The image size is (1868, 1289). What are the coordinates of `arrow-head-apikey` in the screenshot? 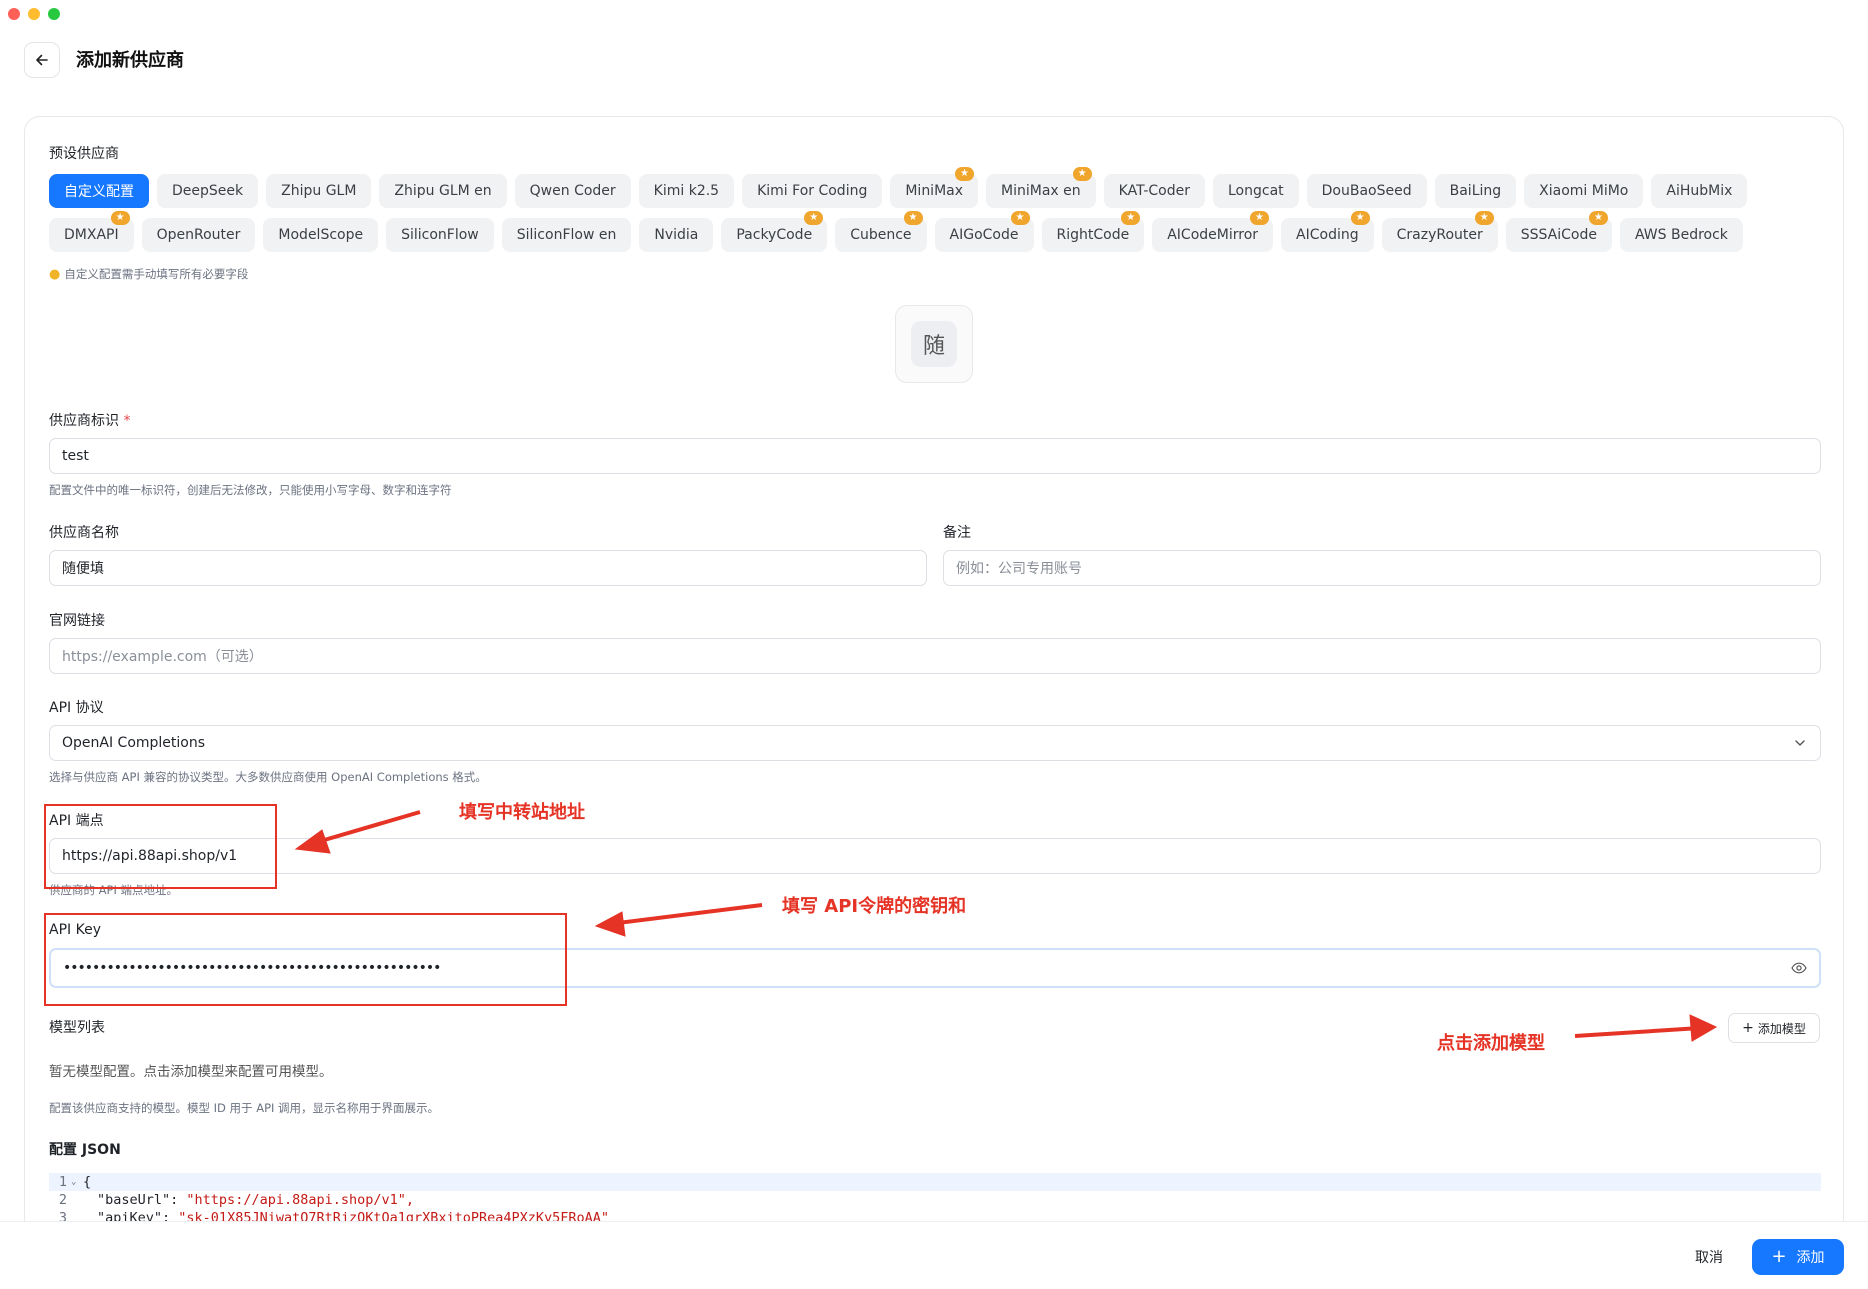 It's located at (610, 924).